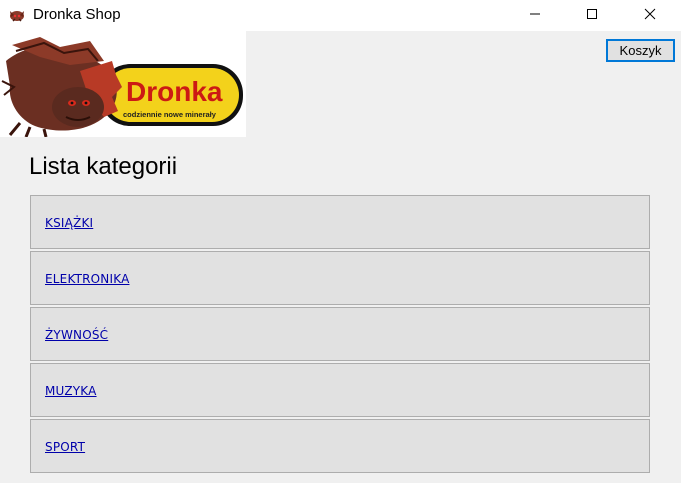  I want to click on maximize-icon, so click(592, 16).